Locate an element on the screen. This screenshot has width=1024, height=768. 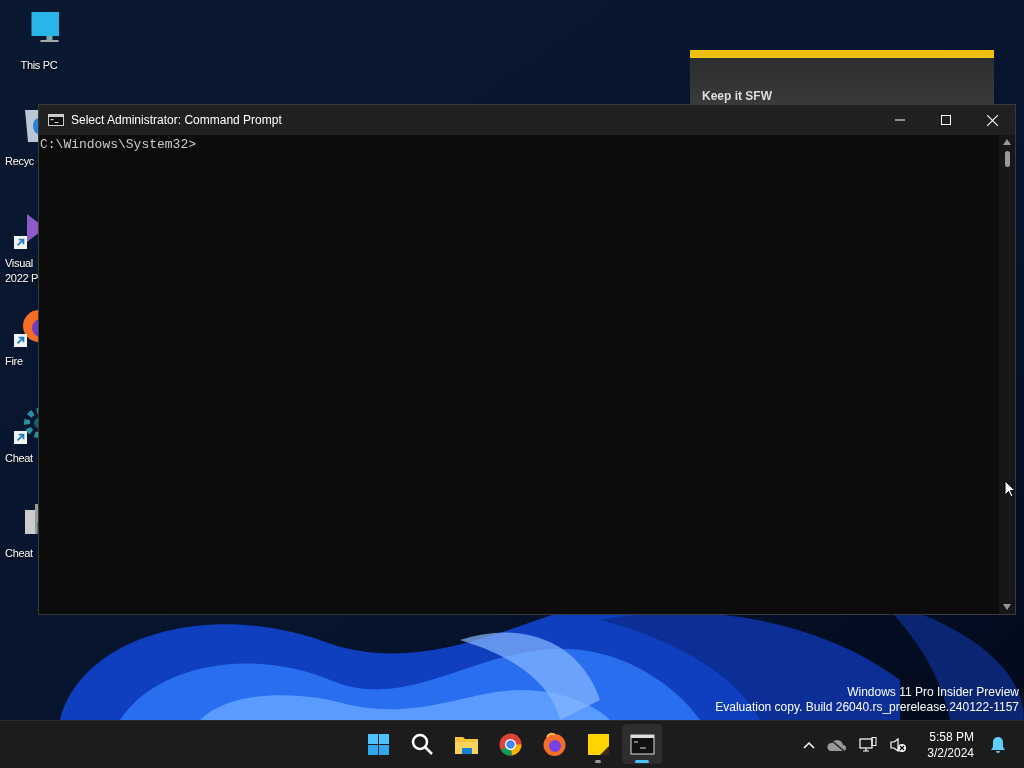
speaker-muted-icon is located at coordinates (898, 744).